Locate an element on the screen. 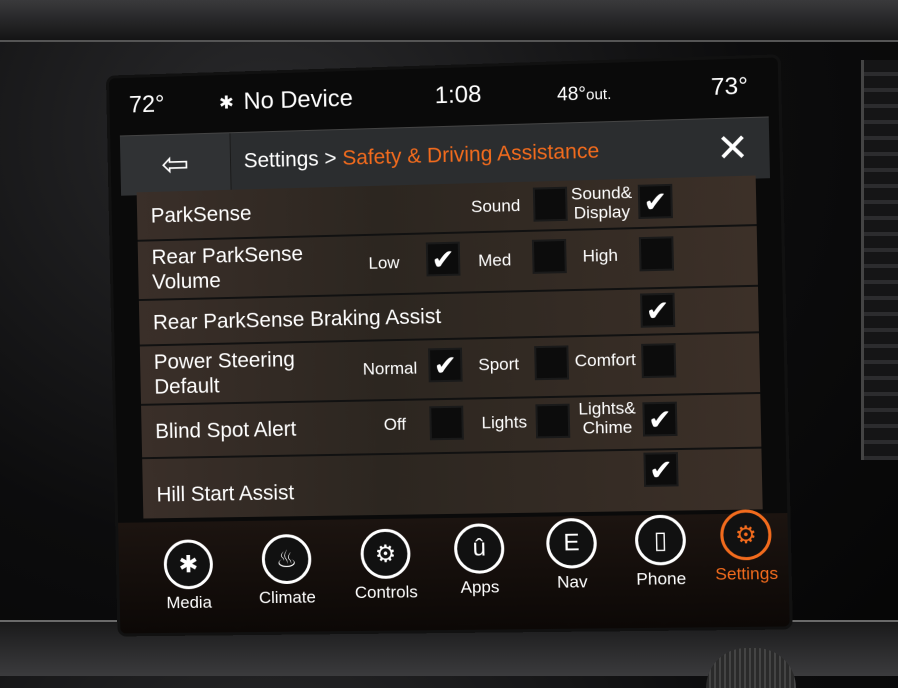 This screenshot has width=898, height=688. checkbox-braking-assist: ✔ is located at coordinates (658, 310).